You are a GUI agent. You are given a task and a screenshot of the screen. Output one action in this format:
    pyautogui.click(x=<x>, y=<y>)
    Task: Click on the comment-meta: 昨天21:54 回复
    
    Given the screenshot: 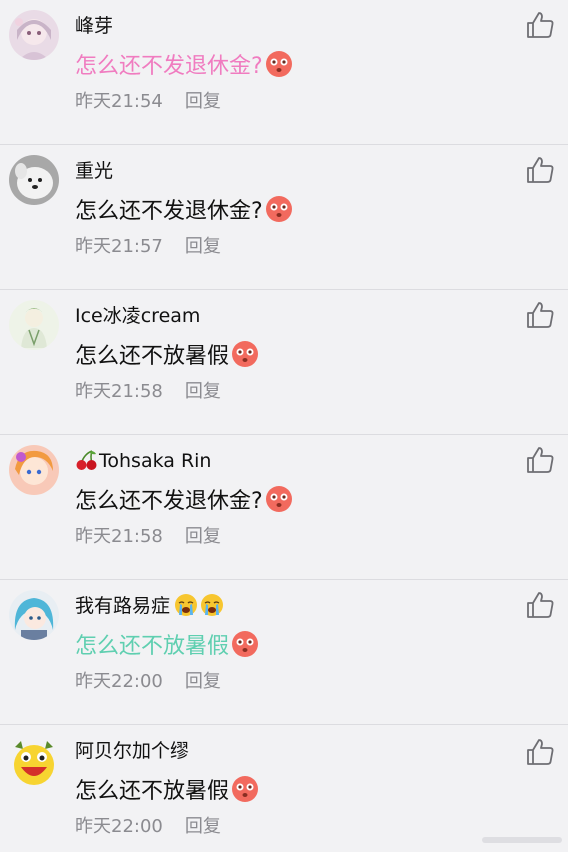 What is the action you would take?
    pyautogui.click(x=148, y=102)
    